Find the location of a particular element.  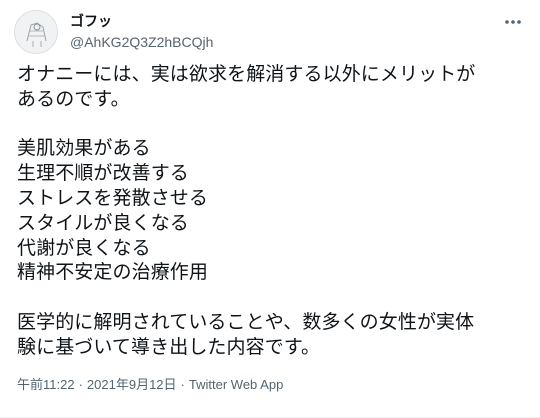

benefit-item: 生理不順が改善する is located at coordinates (103, 173).